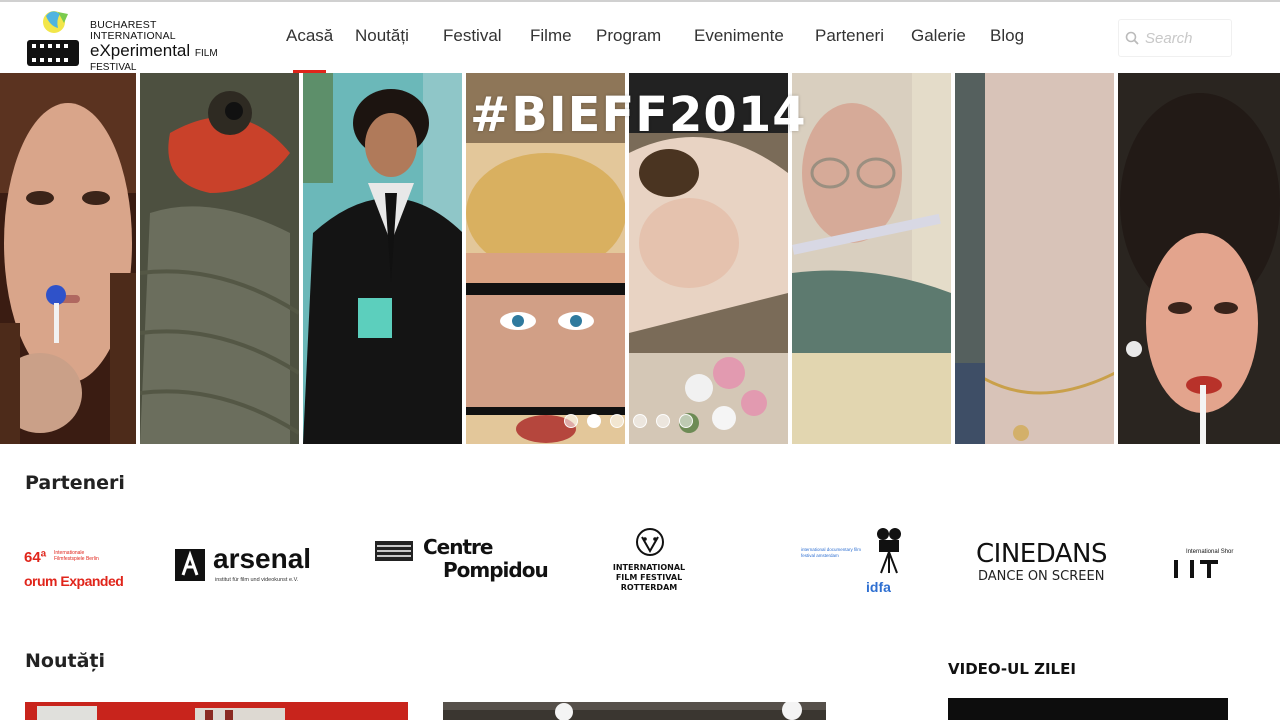 This screenshot has height=720, width=1280. What do you see at coordinates (35, 557) in the screenshot?
I see `forum-number: 64ª` at bounding box center [35, 557].